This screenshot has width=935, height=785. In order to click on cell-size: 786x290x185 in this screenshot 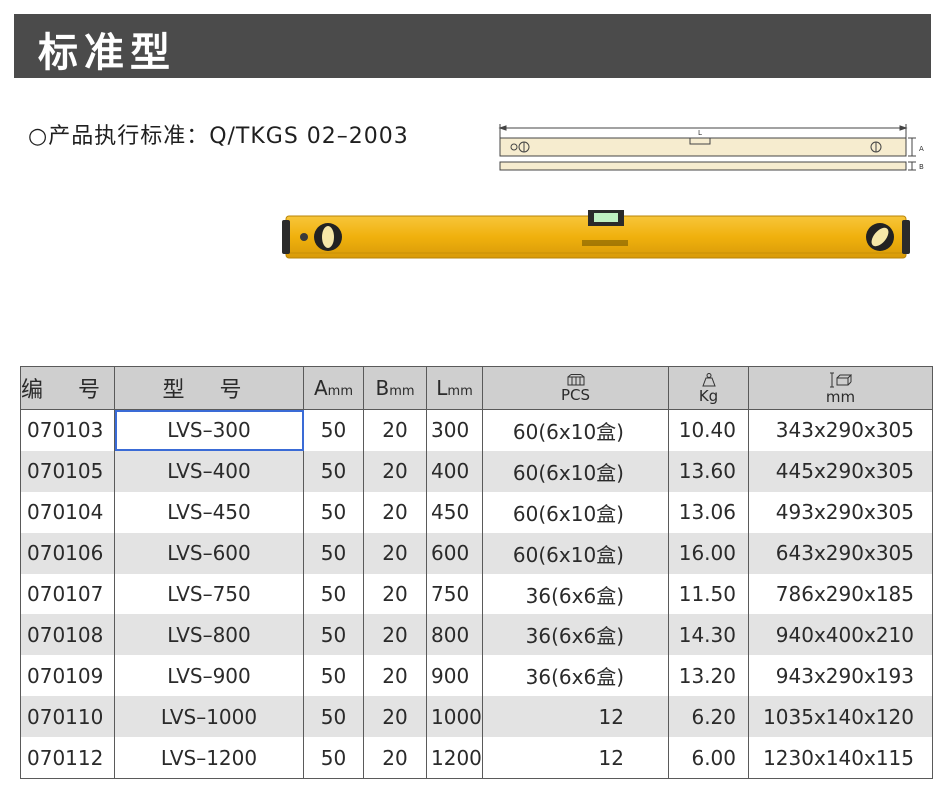, I will do `click(840, 594)`.